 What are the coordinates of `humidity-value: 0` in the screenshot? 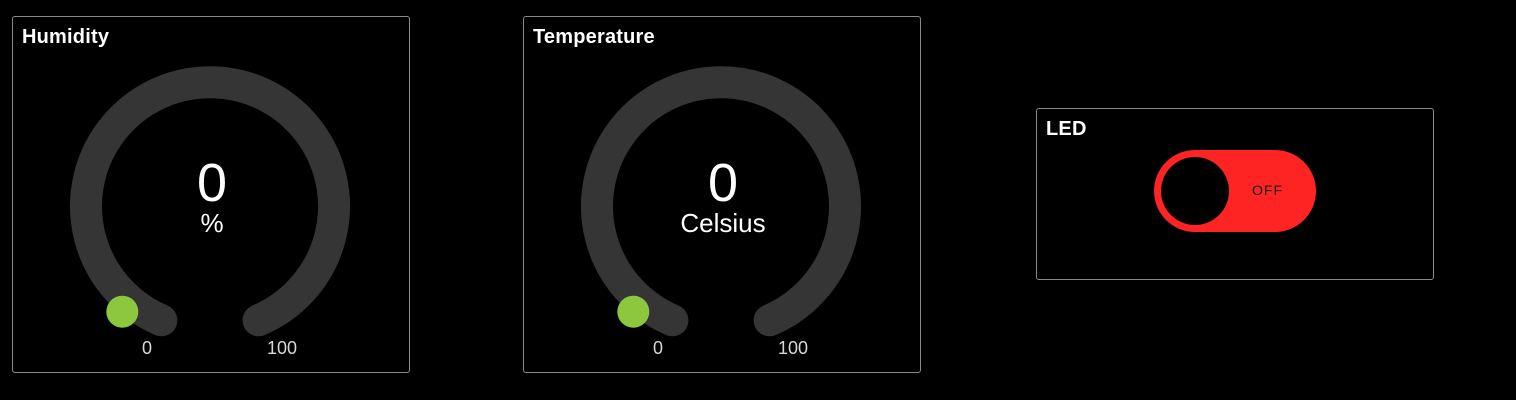 It's located at (212, 183).